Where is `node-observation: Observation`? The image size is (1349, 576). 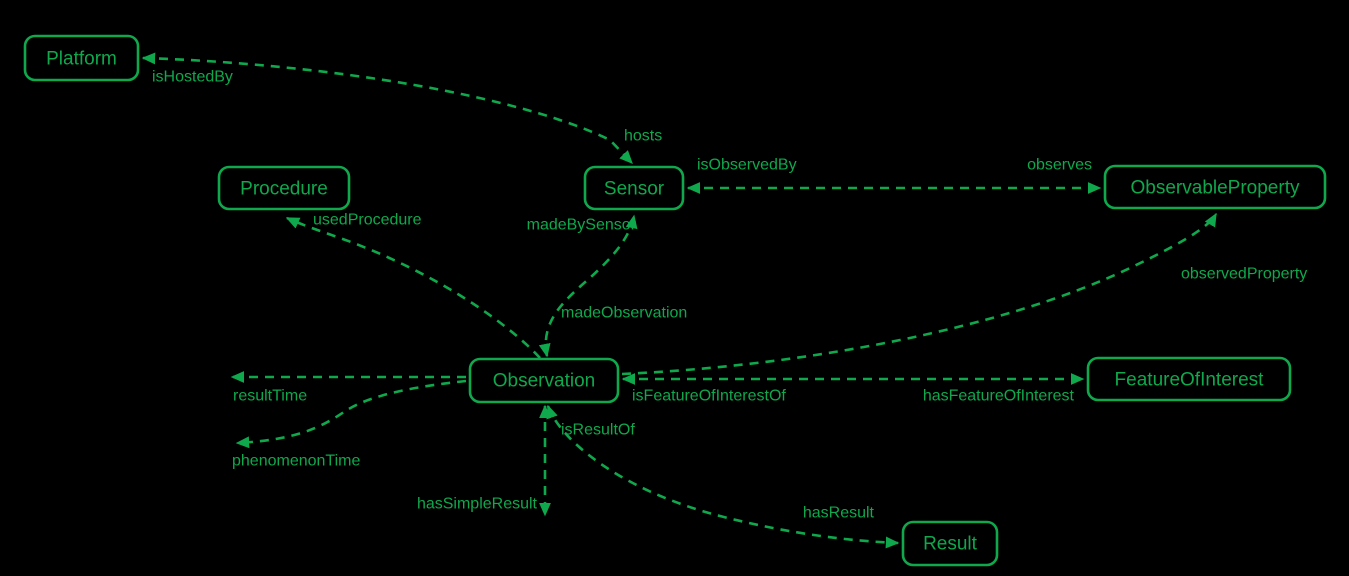
node-observation: Observation is located at coordinates (544, 380).